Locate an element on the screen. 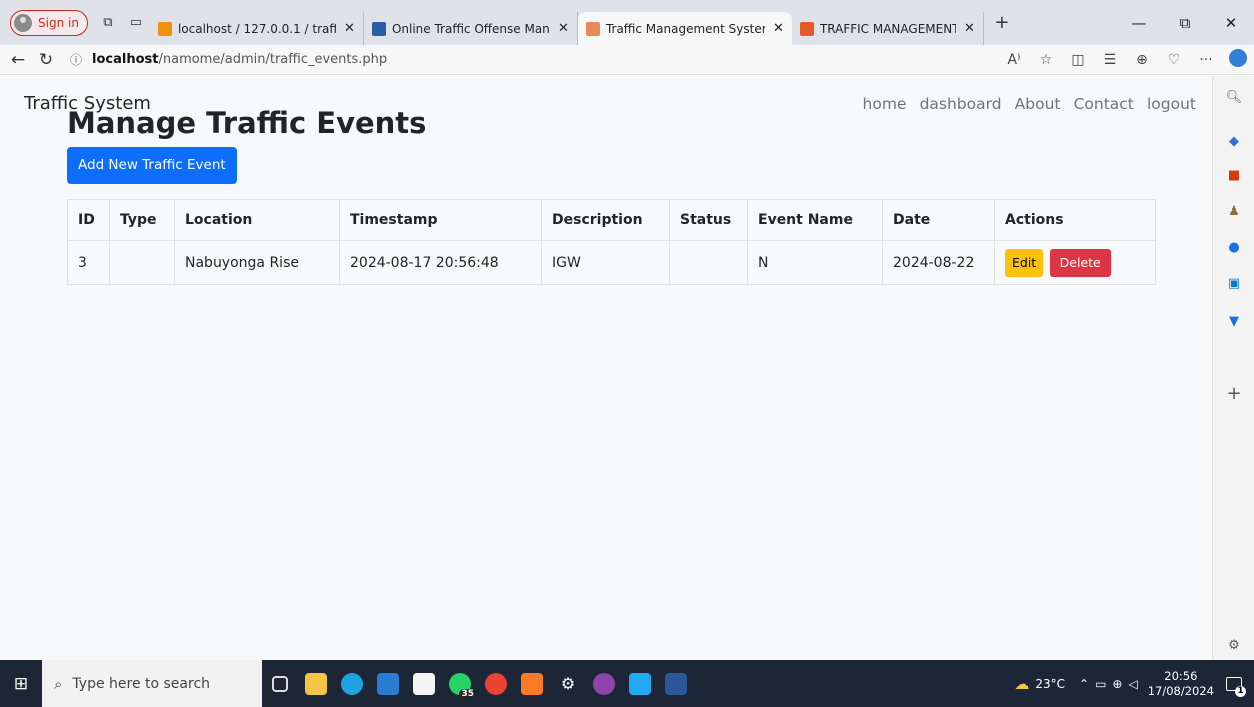 This screenshot has height=707, width=1254. tab-online-traffic: Online Traffic Offense Manag ✕ is located at coordinates (471, 28).